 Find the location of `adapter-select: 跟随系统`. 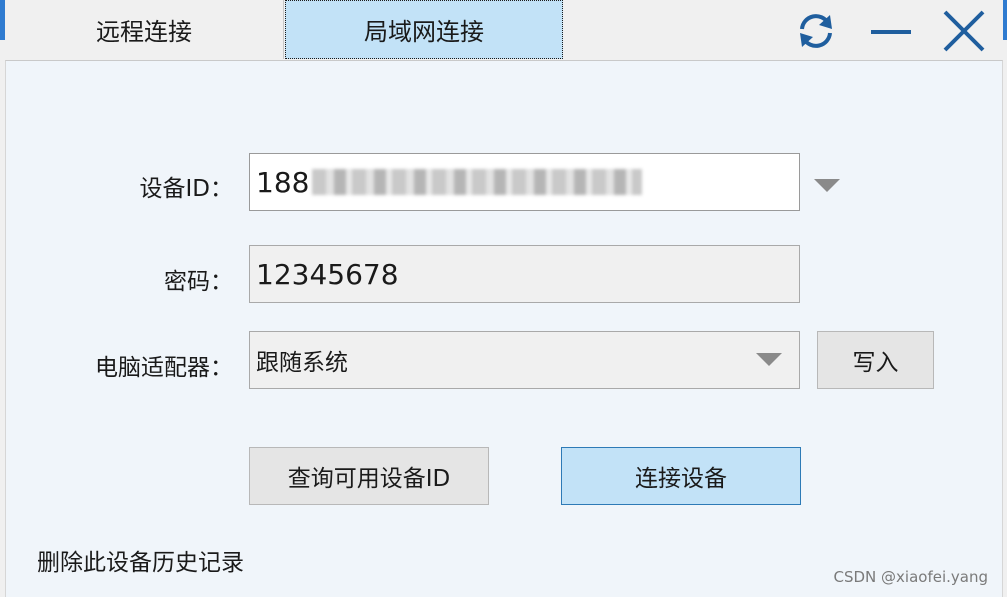

adapter-select: 跟随系统 is located at coordinates (524, 360).